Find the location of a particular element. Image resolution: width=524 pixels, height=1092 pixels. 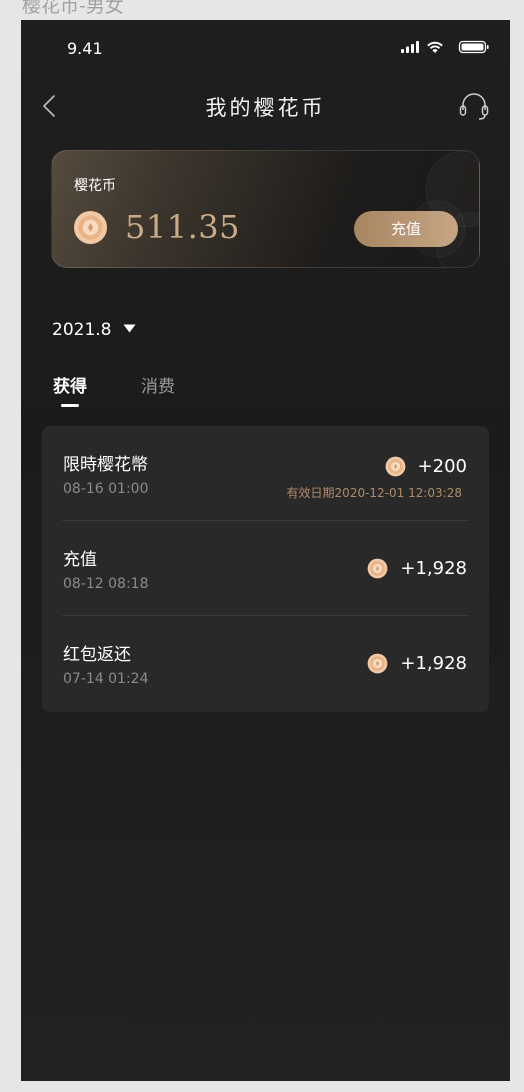

list-item: 充值 08-12 08:18 +1,928 is located at coordinates (265, 568).